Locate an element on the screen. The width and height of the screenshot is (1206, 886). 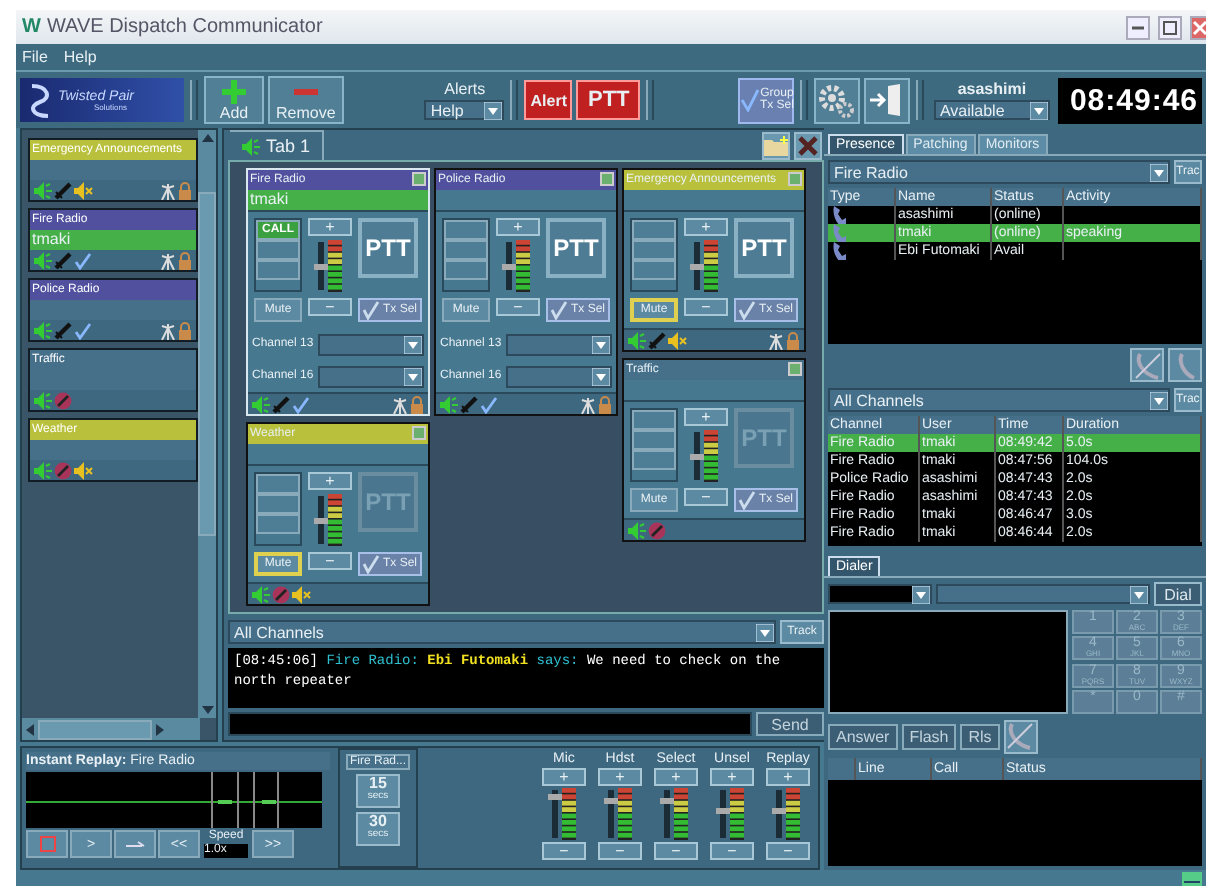
message-input is located at coordinates (490, 724).